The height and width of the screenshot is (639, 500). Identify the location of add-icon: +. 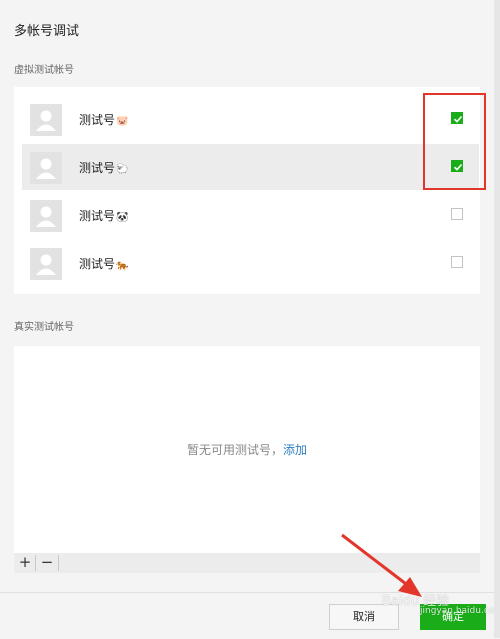
(25, 563).